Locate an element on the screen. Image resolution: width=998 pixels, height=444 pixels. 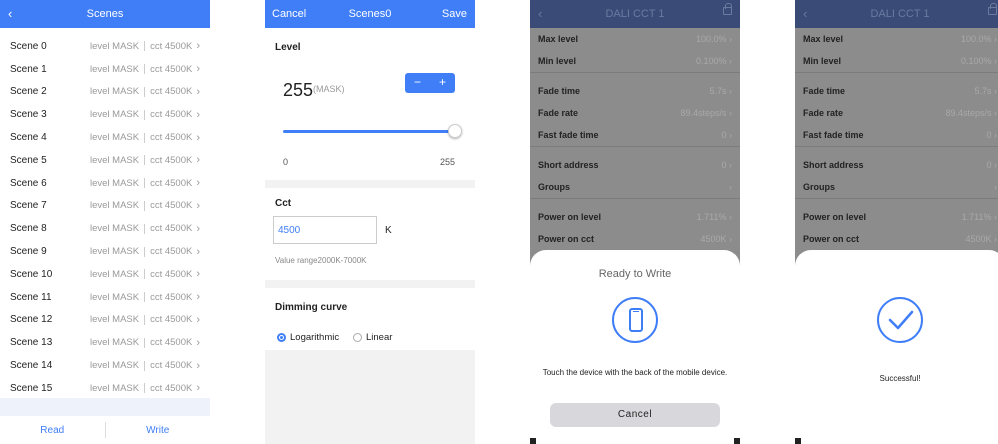
scene-row: Scene 0 level MASK cct 4500K › is located at coordinates (105, 46).